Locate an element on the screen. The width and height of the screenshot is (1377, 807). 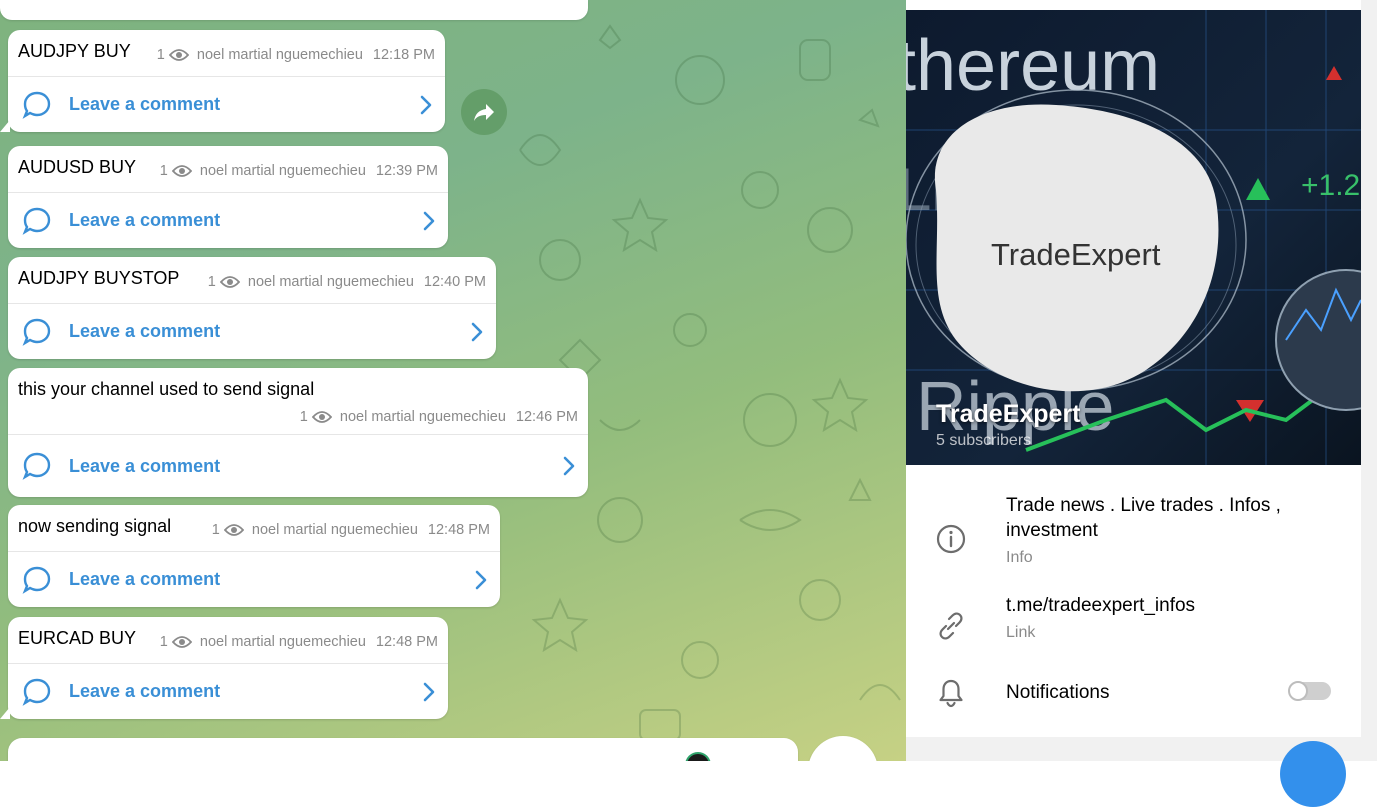
channel-name: TradeExpert is located at coordinates (1008, 414).